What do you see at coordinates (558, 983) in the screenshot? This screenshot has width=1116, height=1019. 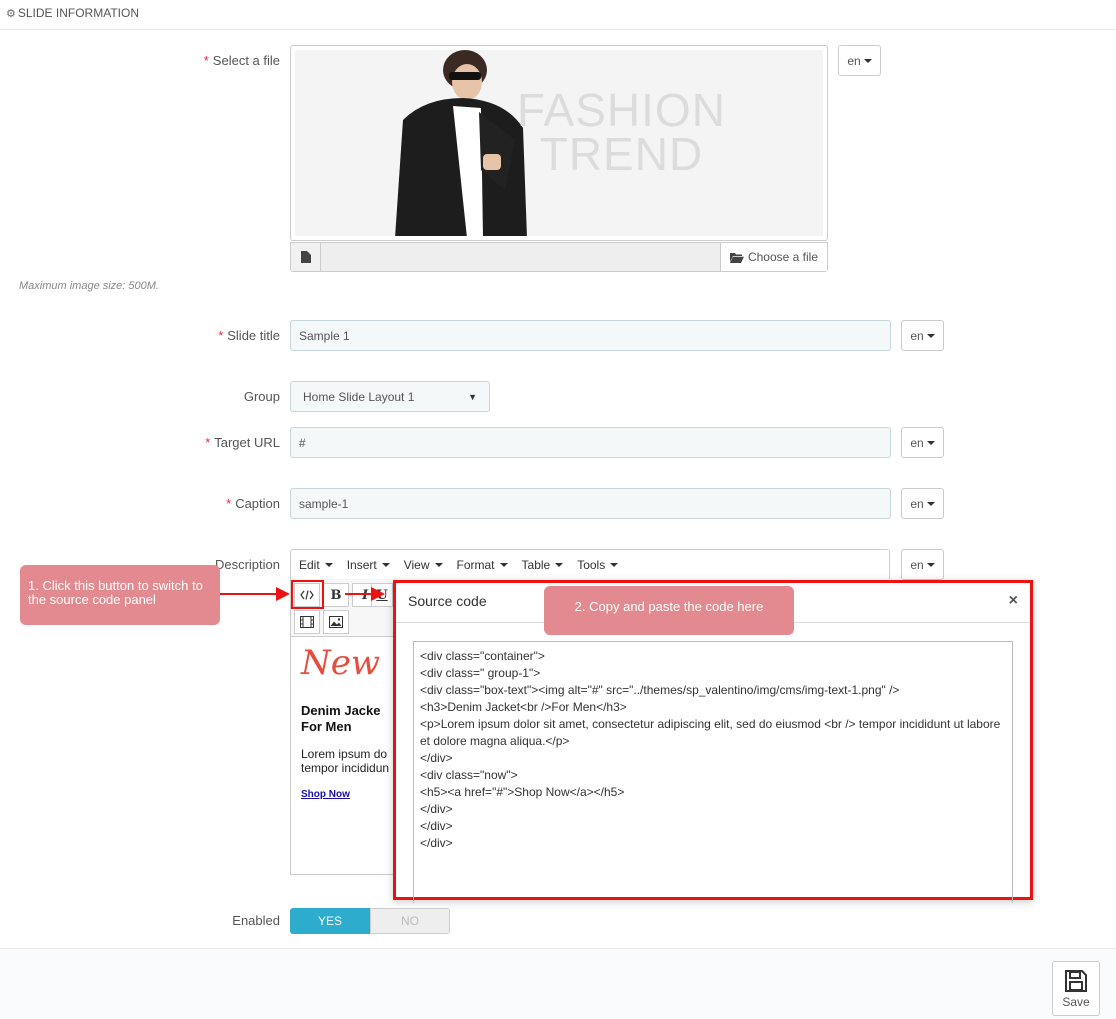 I see `panel-footer: Save` at bounding box center [558, 983].